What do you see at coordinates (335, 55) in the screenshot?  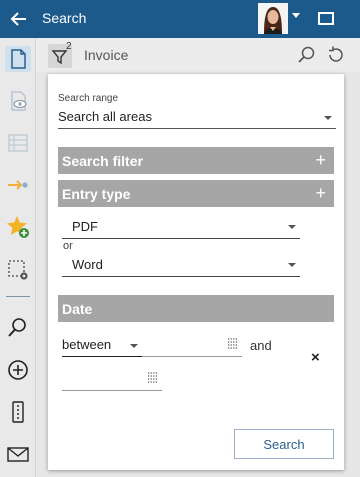 I see `reset-icon` at bounding box center [335, 55].